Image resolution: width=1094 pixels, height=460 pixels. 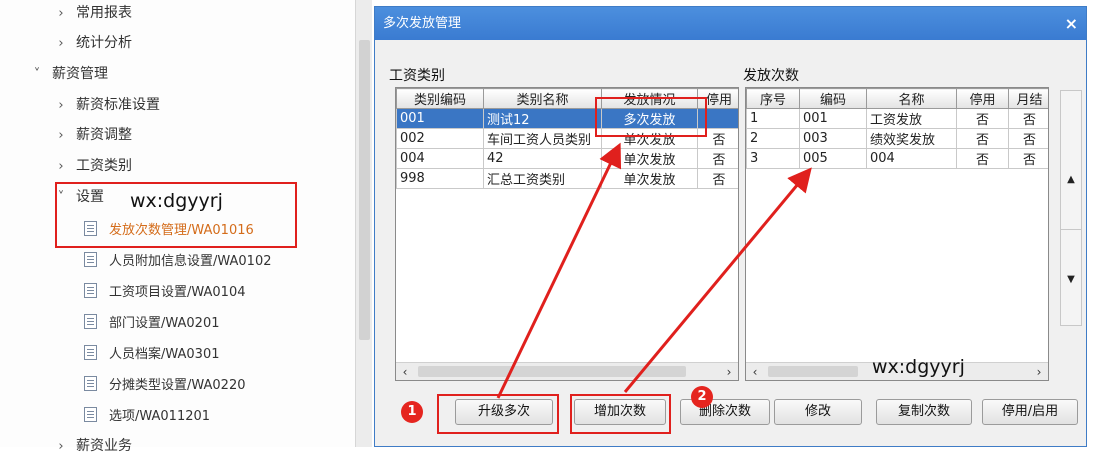 What do you see at coordinates (177, 292) in the screenshot?
I see `tree-leaf-label: 工资项目设置/WA0104` at bounding box center [177, 292].